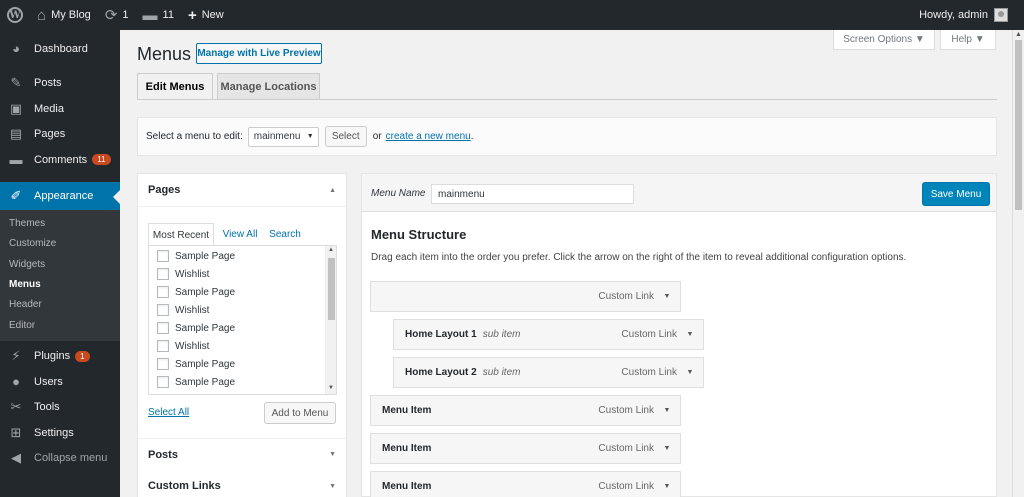  Describe the element at coordinates (501, 372) in the screenshot. I see `menu-item-subtitle: sub item` at that location.